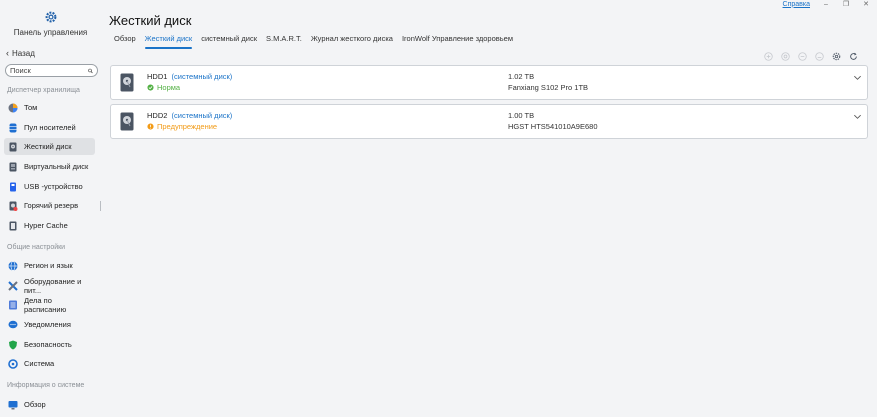  I want to click on sidebar-item-label: USB -устройство, so click(53, 186).